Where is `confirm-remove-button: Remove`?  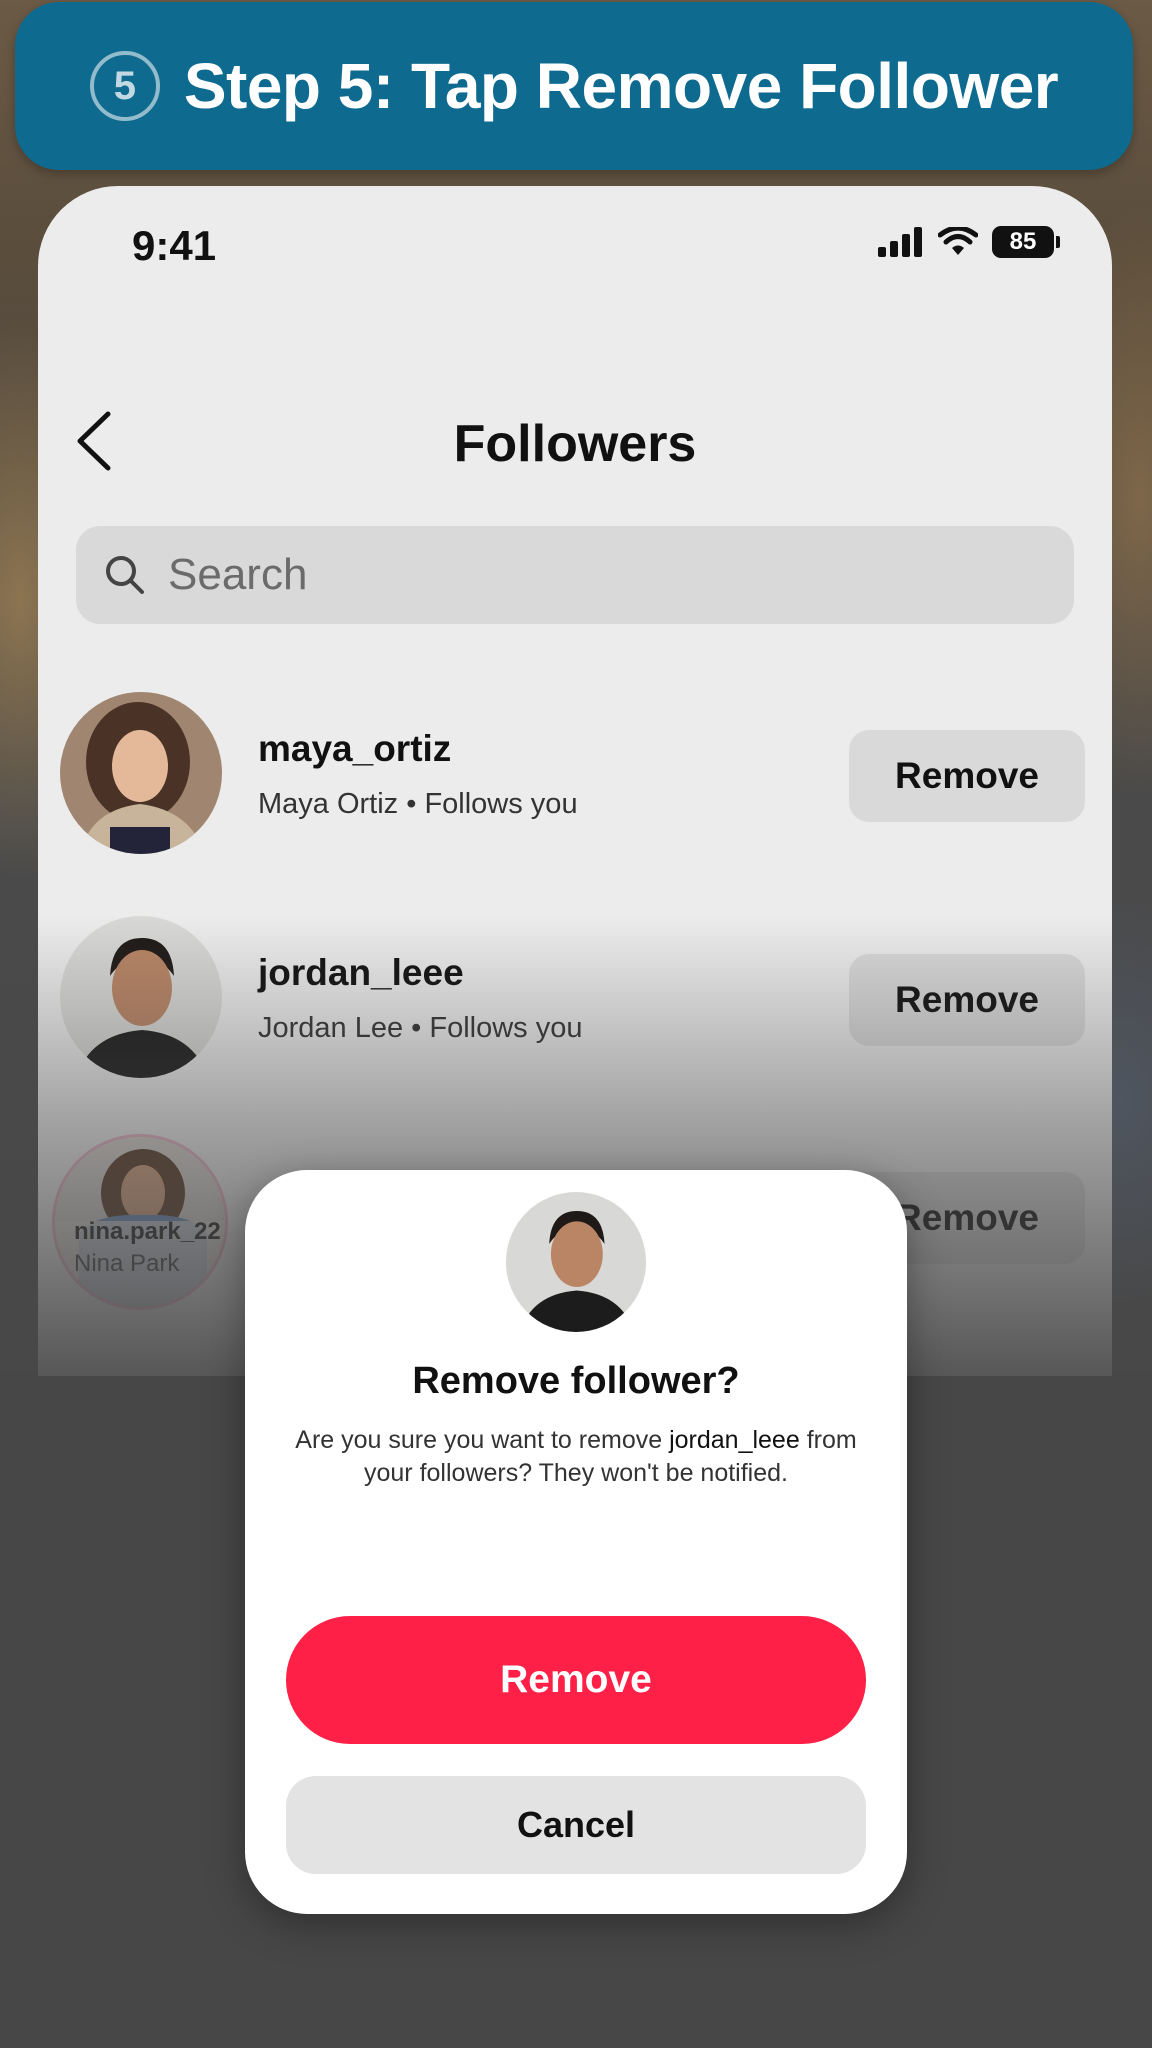
confirm-remove-button: Remove is located at coordinates (576, 1680).